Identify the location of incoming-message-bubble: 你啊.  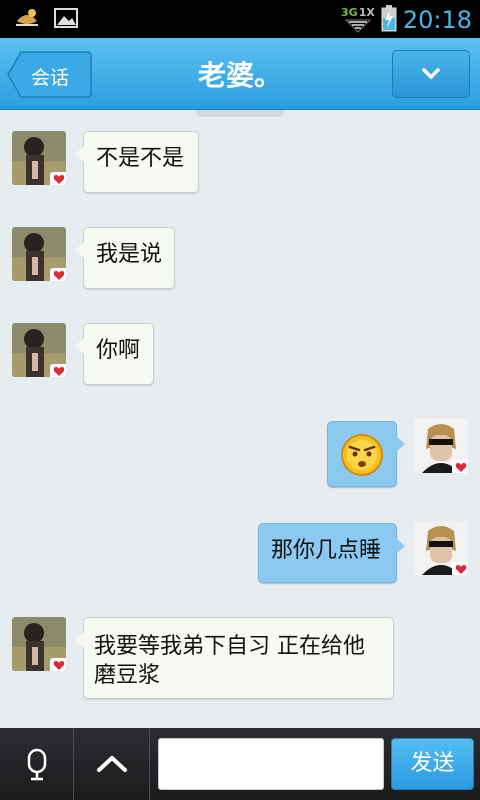
(114, 354).